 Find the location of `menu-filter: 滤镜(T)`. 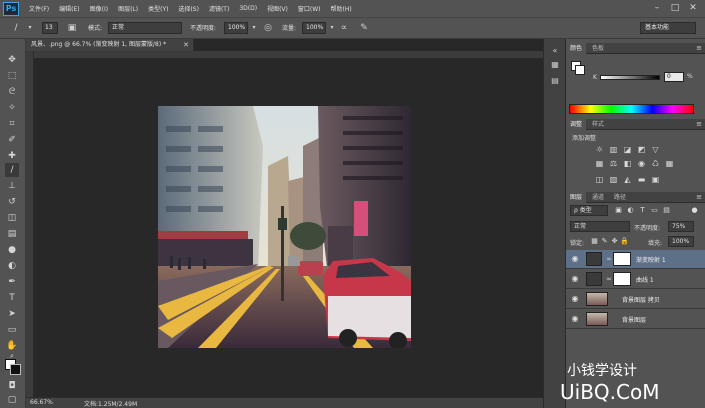

menu-filter: 滤镜(T) is located at coordinates (219, 8).